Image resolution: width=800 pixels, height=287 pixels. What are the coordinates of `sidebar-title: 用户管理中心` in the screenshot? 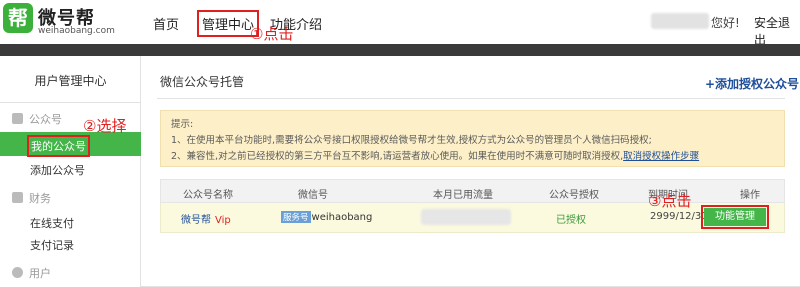 It's located at (70, 81).